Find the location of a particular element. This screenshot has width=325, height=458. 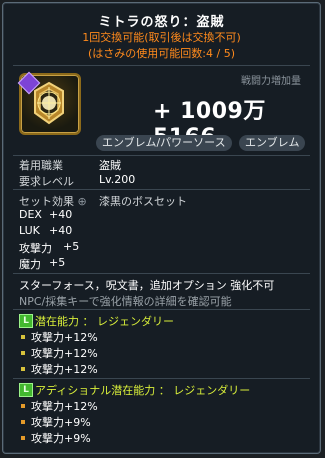

set-effect-label: セット効果 ⊕ is located at coordinates (53, 201).